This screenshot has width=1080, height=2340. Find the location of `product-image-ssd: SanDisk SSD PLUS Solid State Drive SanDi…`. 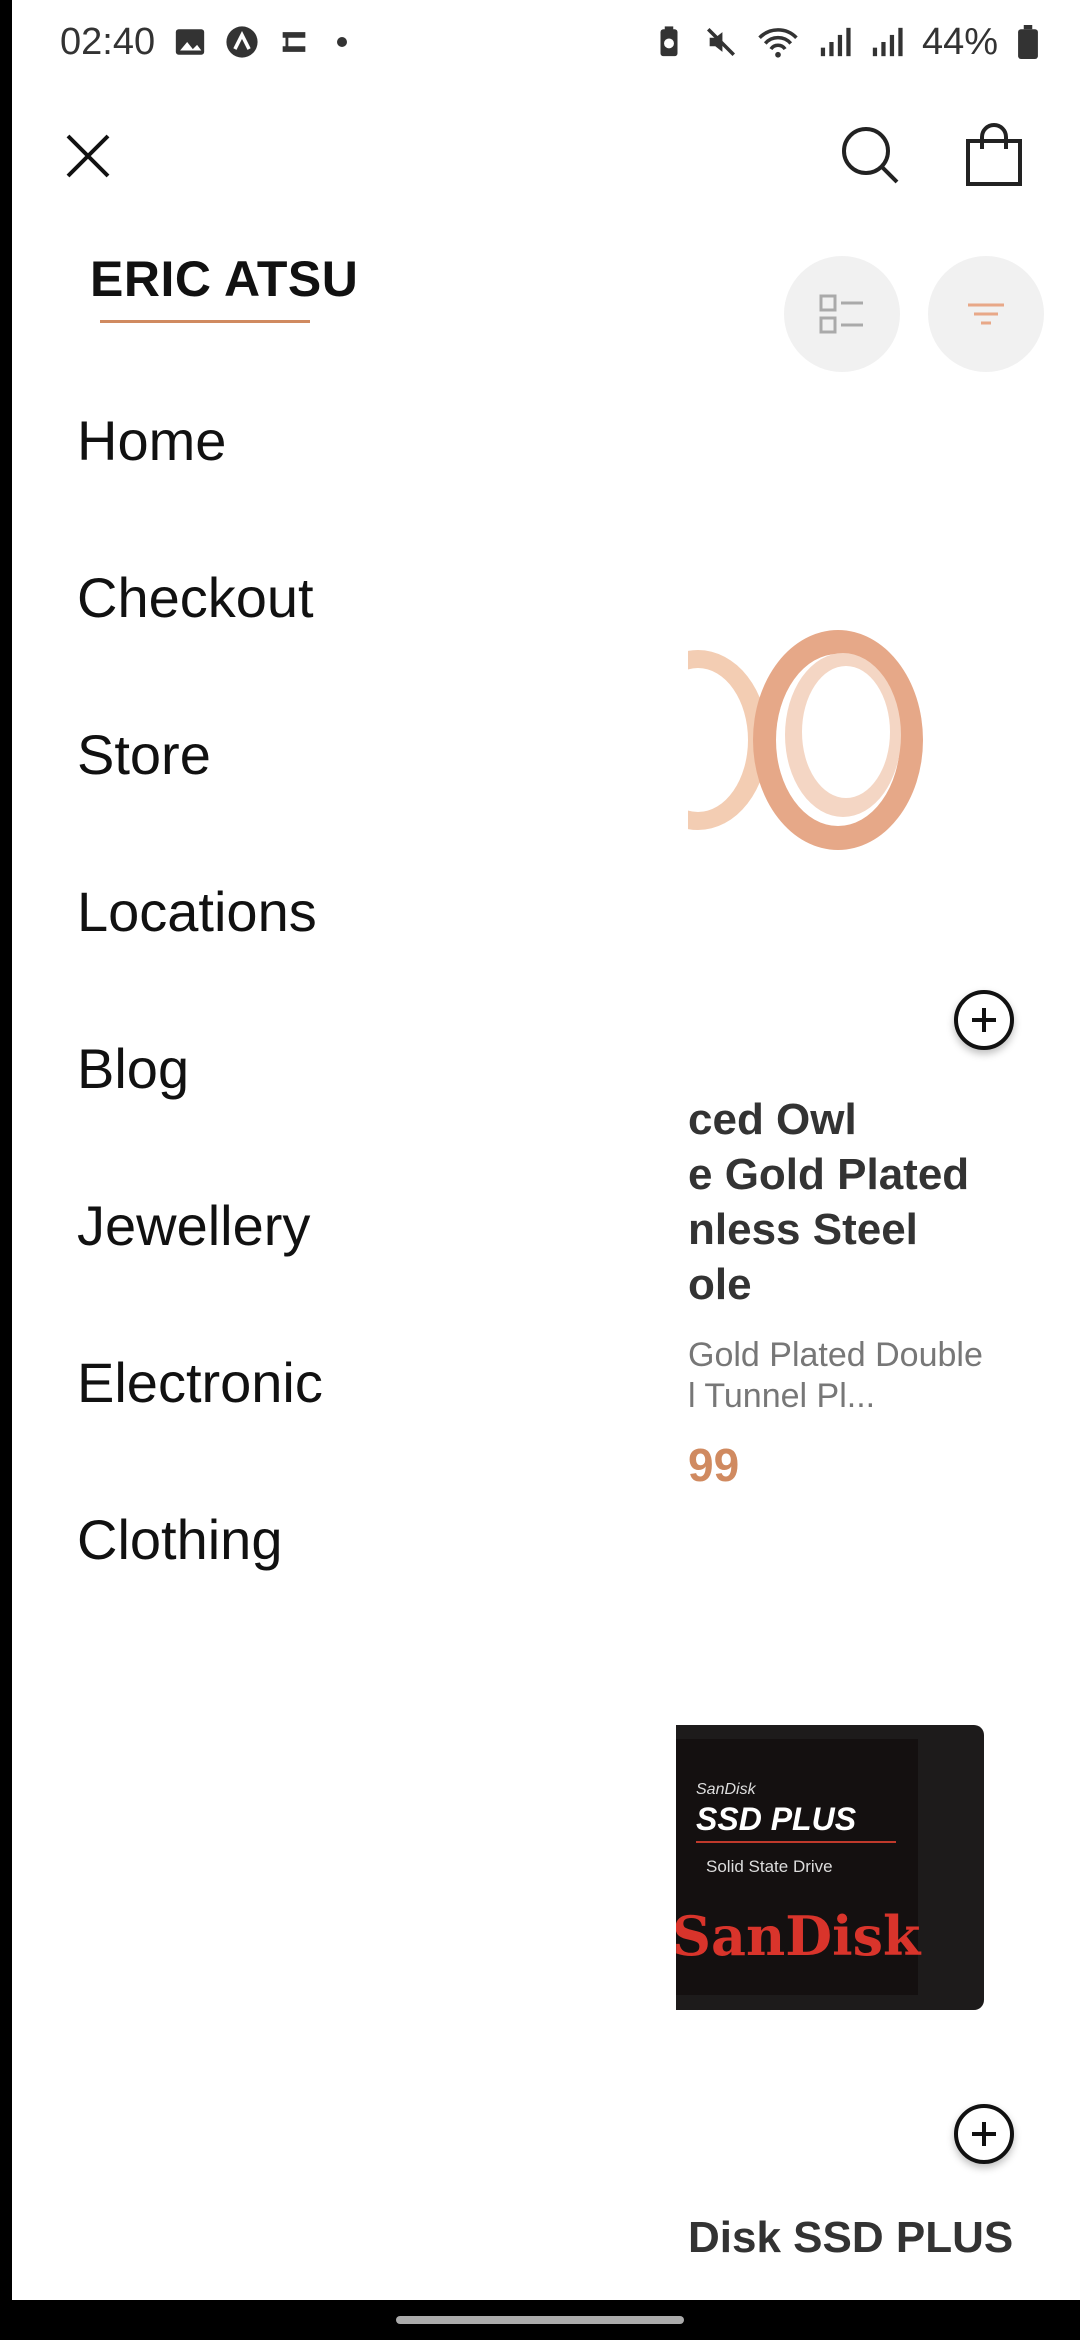

product-image-ssd: SanDisk SSD PLUS Solid State Drive SanDi… is located at coordinates (830, 1867).